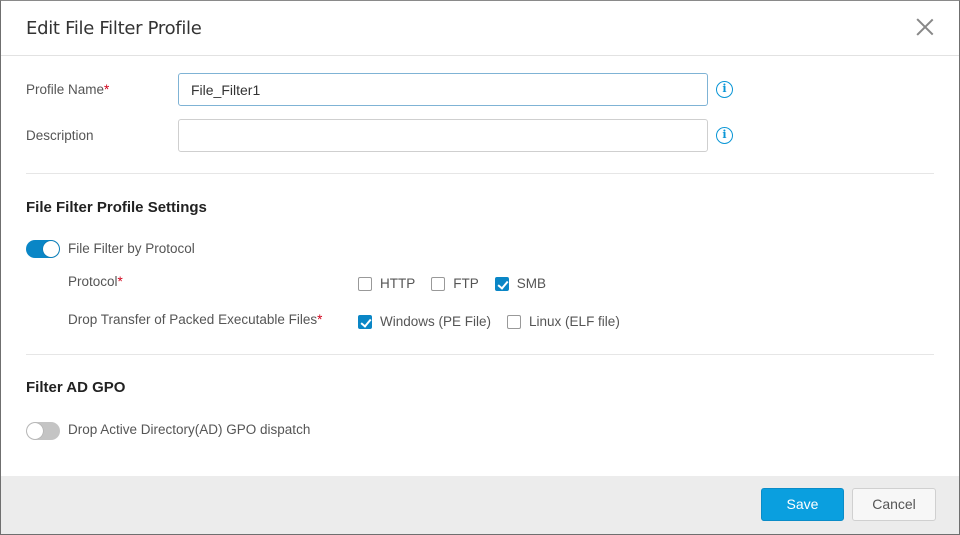  What do you see at coordinates (131, 248) in the screenshot?
I see `file-filter-by-protocol-label: File Filter by Protocol` at bounding box center [131, 248].